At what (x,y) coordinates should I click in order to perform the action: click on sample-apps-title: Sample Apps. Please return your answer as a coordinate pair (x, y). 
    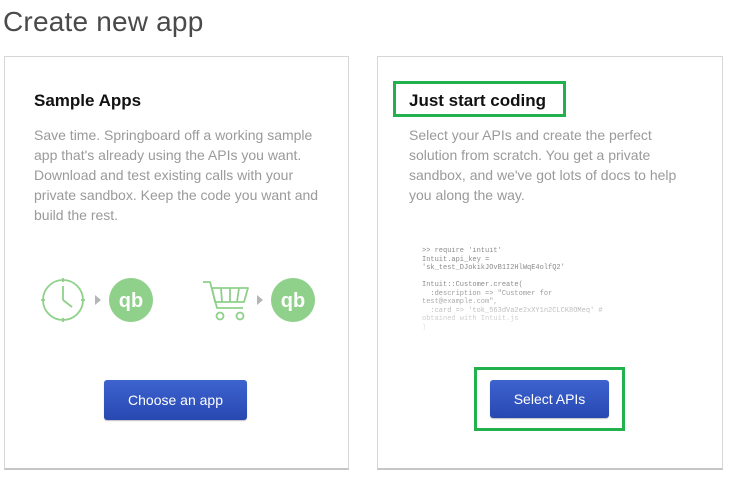
    Looking at the image, I should click on (88, 100).